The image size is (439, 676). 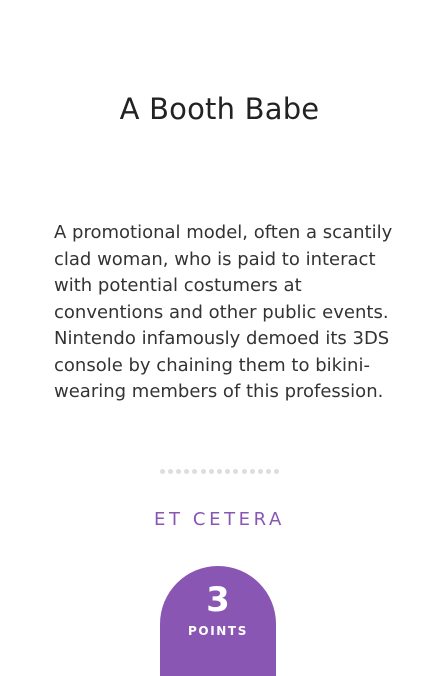 What do you see at coordinates (218, 621) in the screenshot?
I see `points-badge: 3 POINTS` at bounding box center [218, 621].